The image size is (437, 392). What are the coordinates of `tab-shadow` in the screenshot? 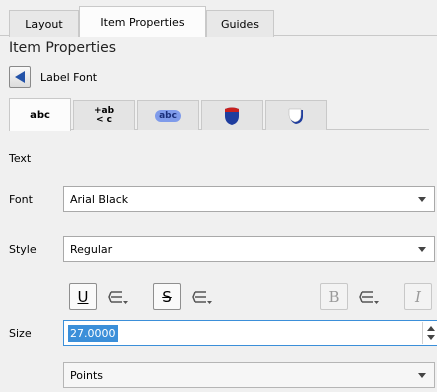 It's located at (296, 115).